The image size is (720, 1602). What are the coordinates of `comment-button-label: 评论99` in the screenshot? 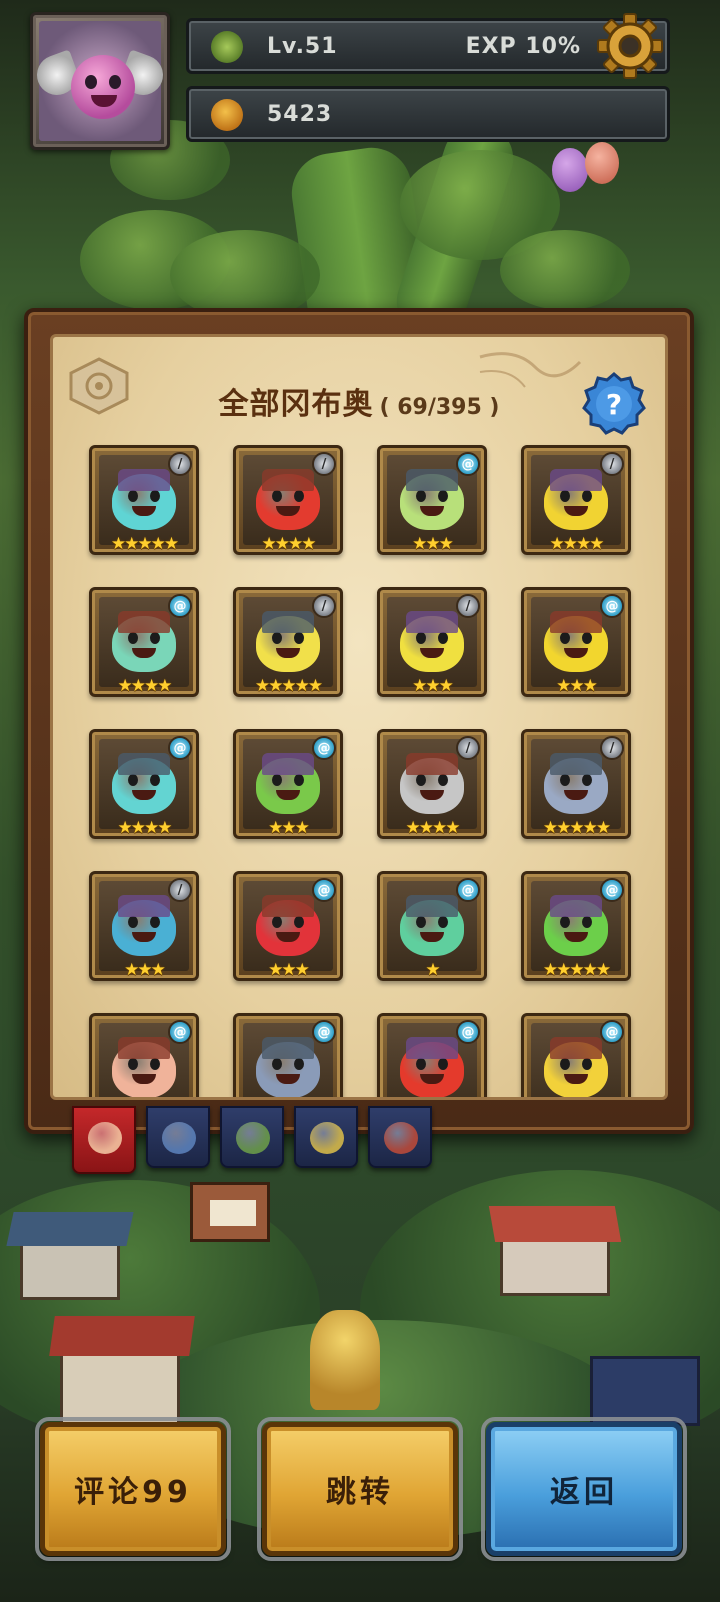 It's located at (133, 1492).